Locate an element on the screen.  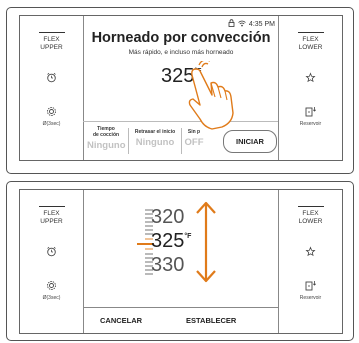
delay-start-option: Retrasar el inicio Ninguno is located at coordinates (155, 137).